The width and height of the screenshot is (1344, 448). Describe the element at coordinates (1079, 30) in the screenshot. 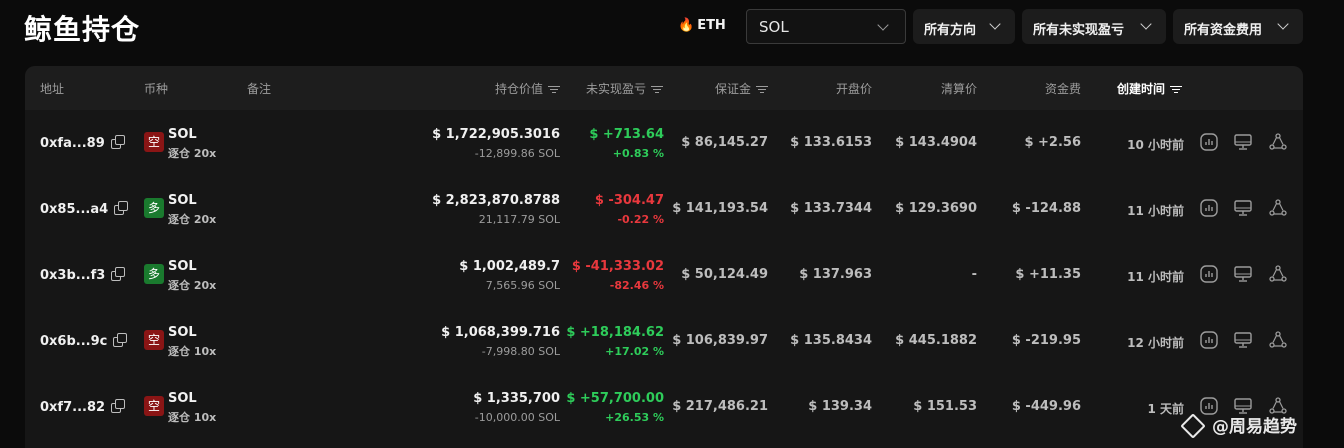

I see `pnl-filter-label: 所有未实现盈亏` at that location.